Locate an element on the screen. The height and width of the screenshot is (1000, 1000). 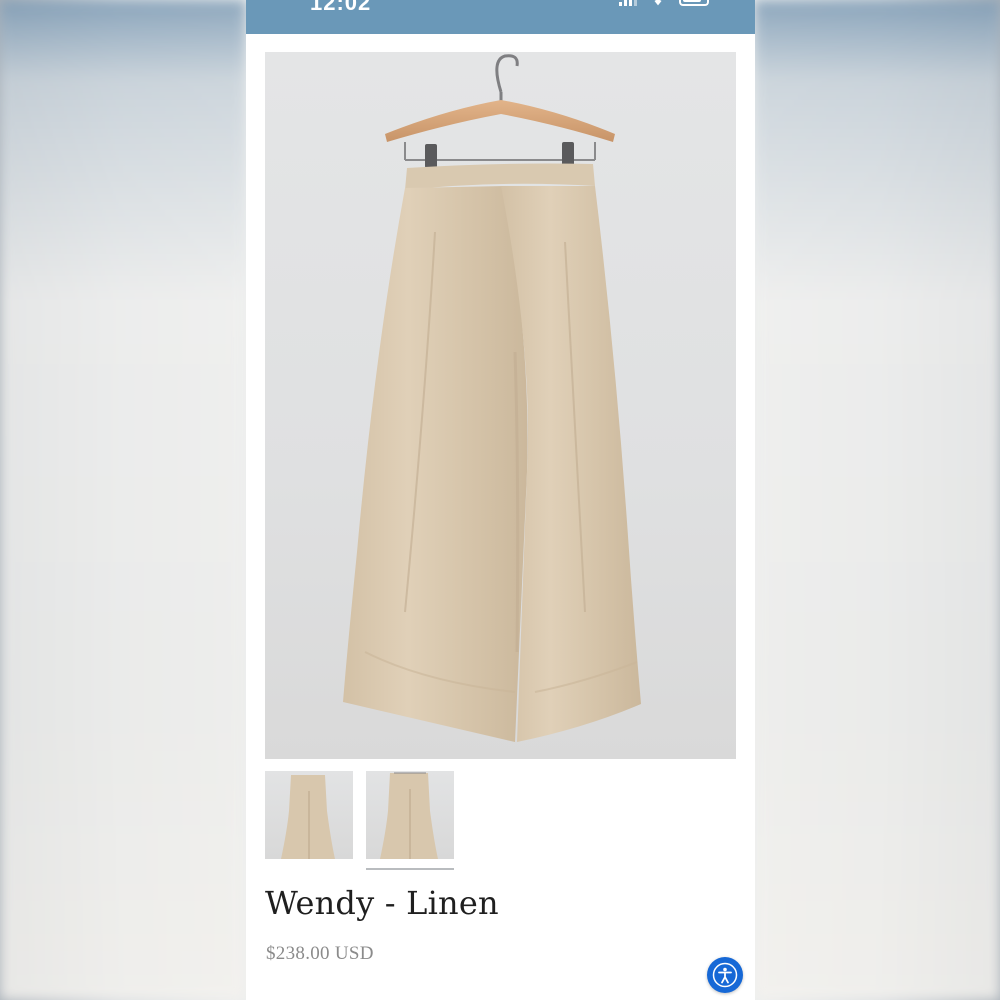
accessibility-icon is located at coordinates (725, 975).